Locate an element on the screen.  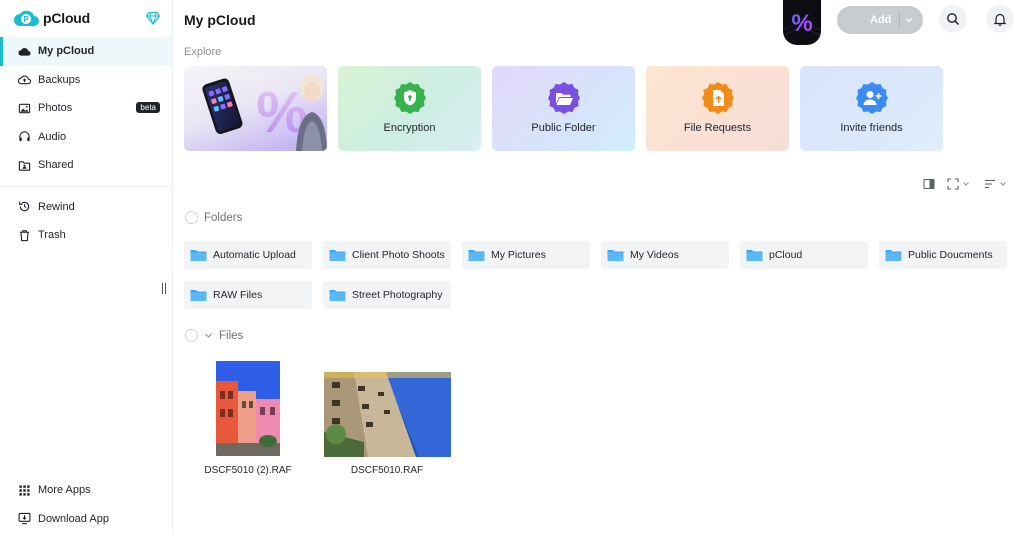
monitor-download-icon is located at coordinates (24, 519).